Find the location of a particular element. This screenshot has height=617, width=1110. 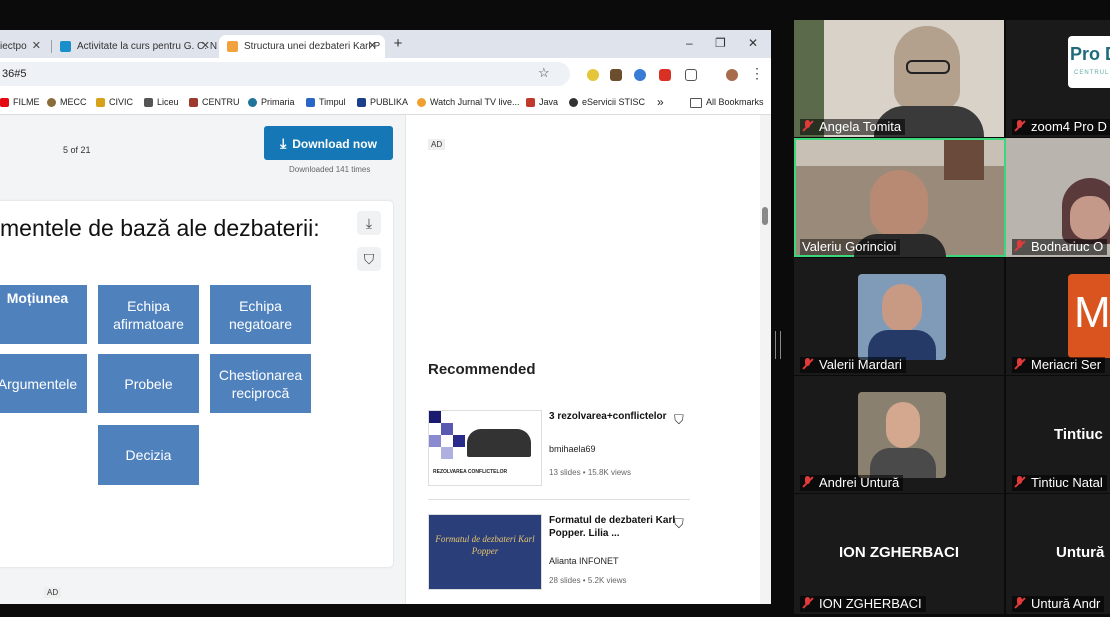

bookmark-timpul: Timpul is located at coordinates (326, 102).